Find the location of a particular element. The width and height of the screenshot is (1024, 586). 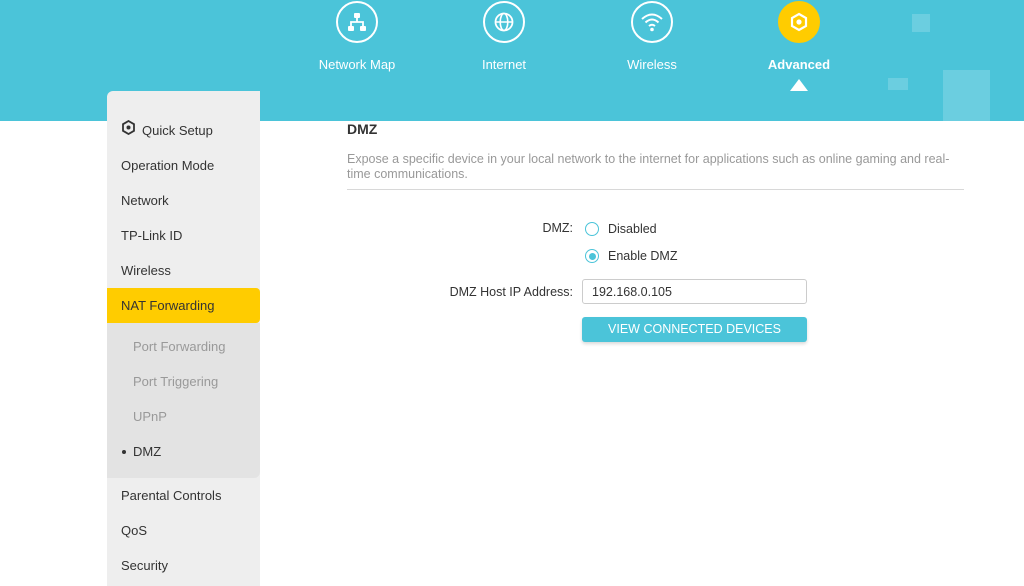

sidebar-item-label: NAT Forwarding is located at coordinates (168, 305).